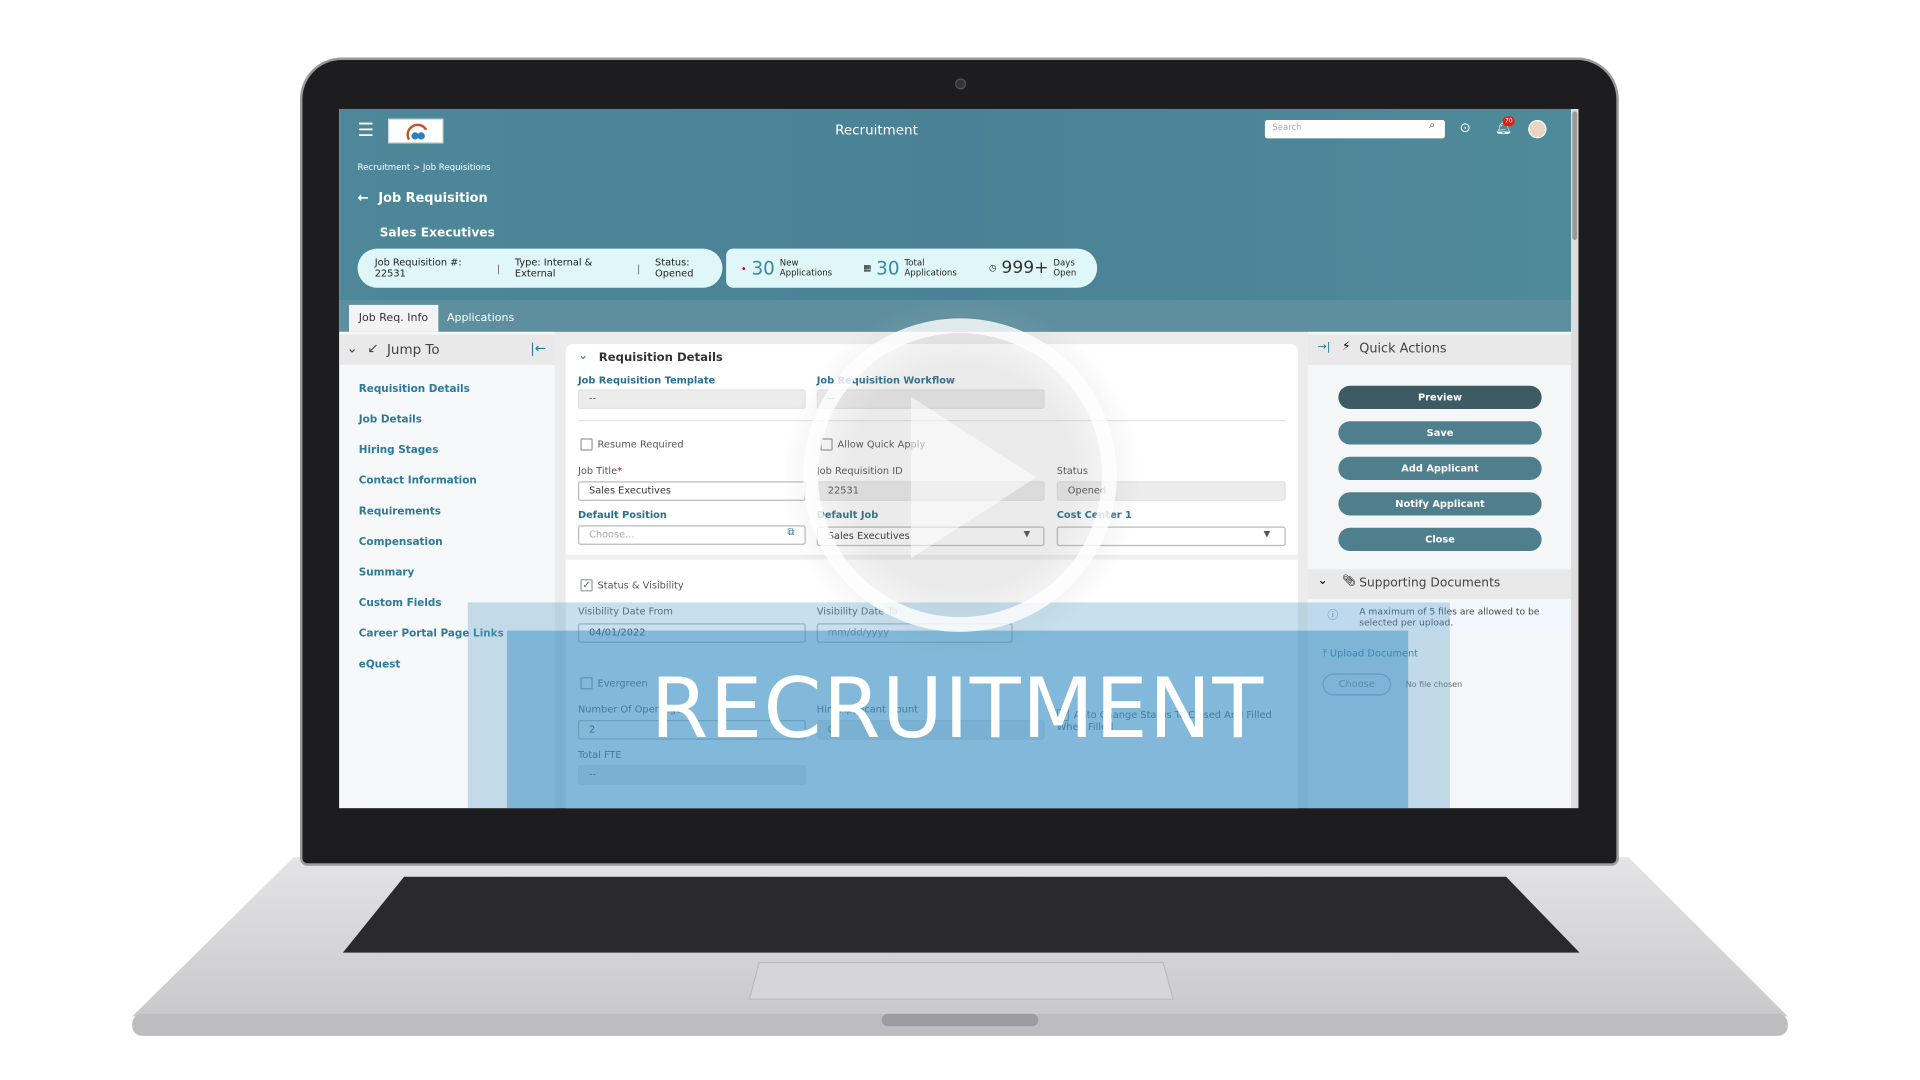 The image size is (1920, 1080). Describe the element at coordinates (414, 389) in the screenshot. I see `jump-item-requisition-details: Requisition Details` at that location.